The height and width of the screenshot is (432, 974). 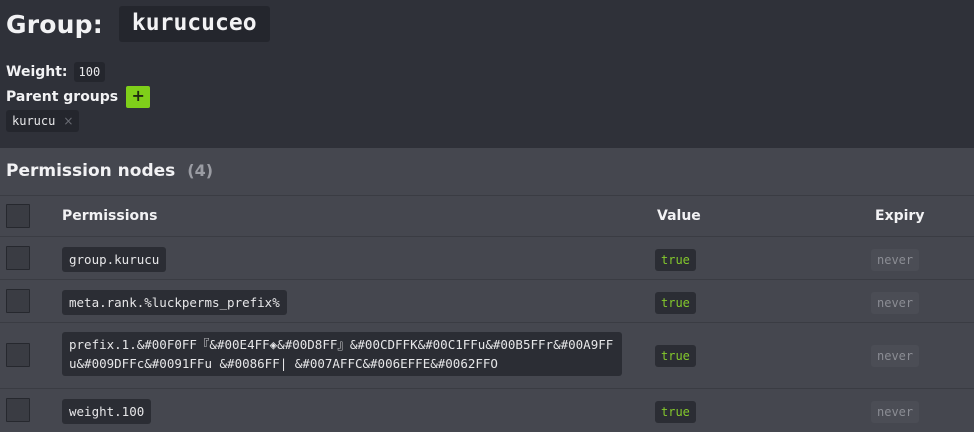 What do you see at coordinates (679, 216) in the screenshot?
I see `column-header-value: Value` at bounding box center [679, 216].